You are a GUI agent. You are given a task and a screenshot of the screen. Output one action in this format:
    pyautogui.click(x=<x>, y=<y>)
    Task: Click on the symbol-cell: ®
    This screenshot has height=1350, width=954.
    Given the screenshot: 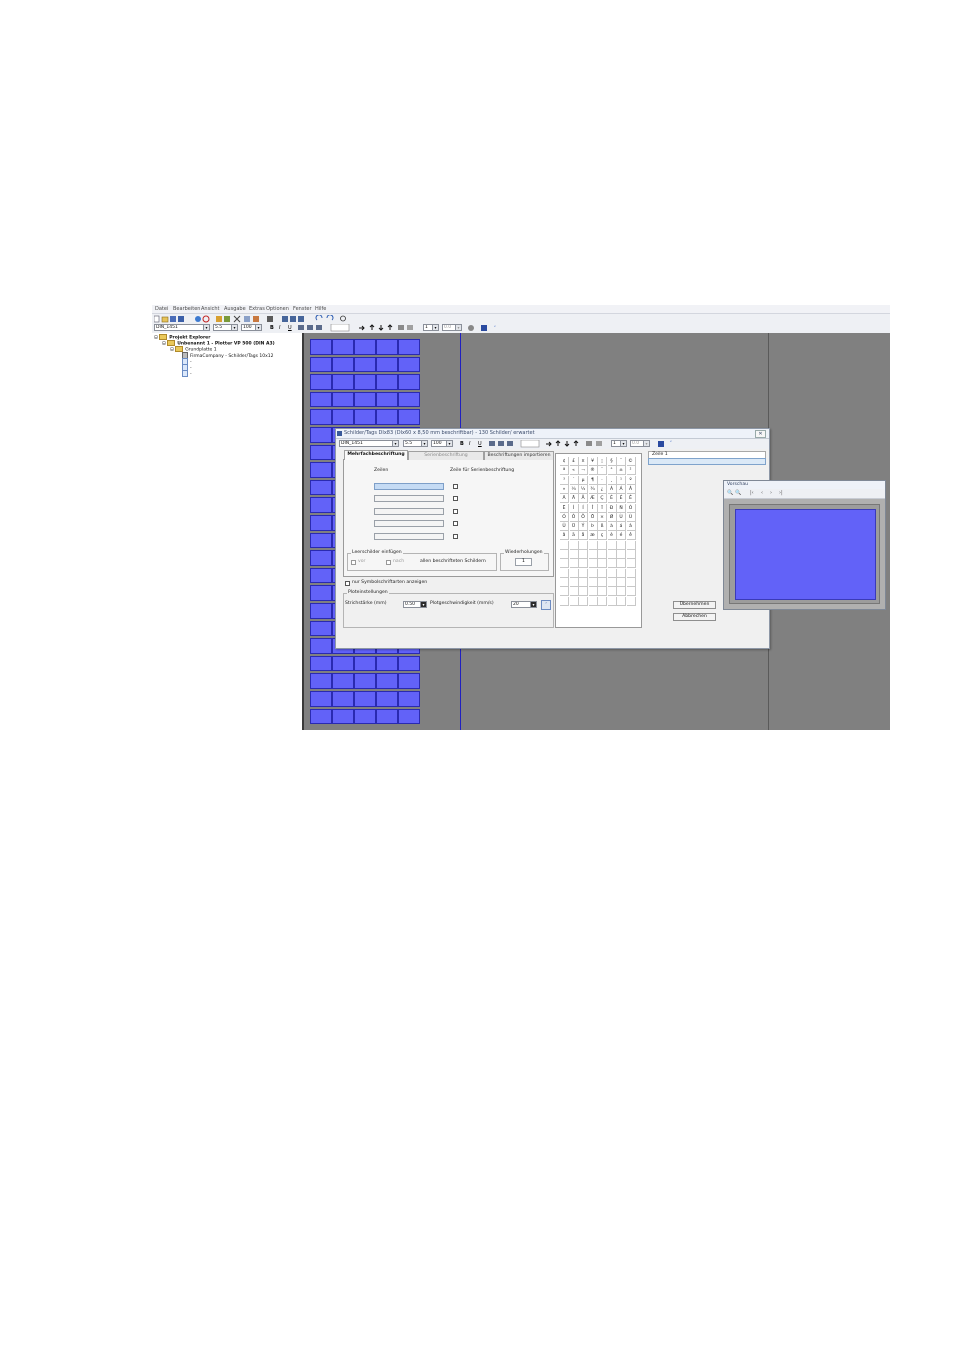 What is the action you would take?
    pyautogui.click(x=593, y=471)
    